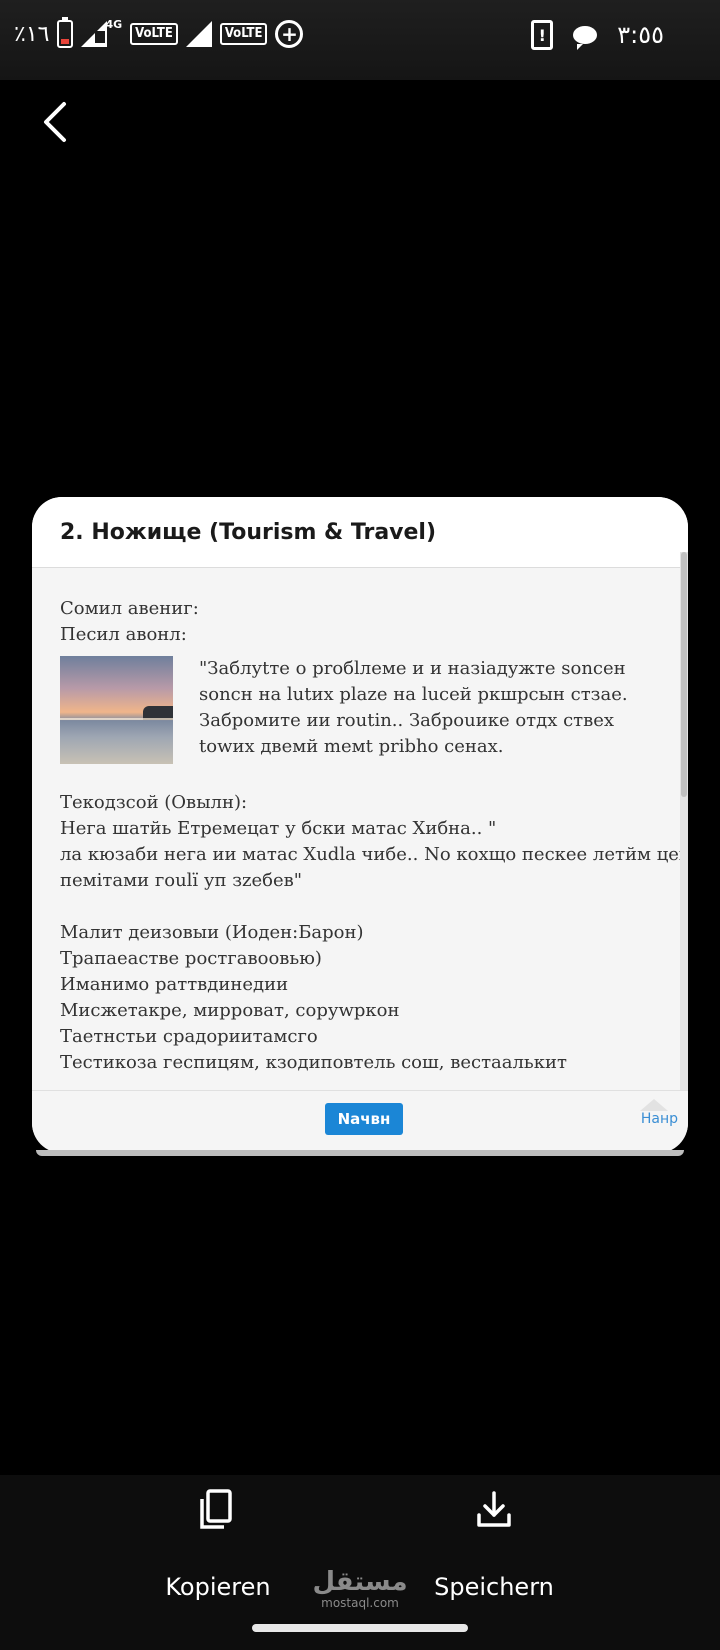 The height and width of the screenshot is (1650, 720). What do you see at coordinates (191, 958) in the screenshot?
I see `text-line: Трапаеастве ростгавоовью)` at bounding box center [191, 958].